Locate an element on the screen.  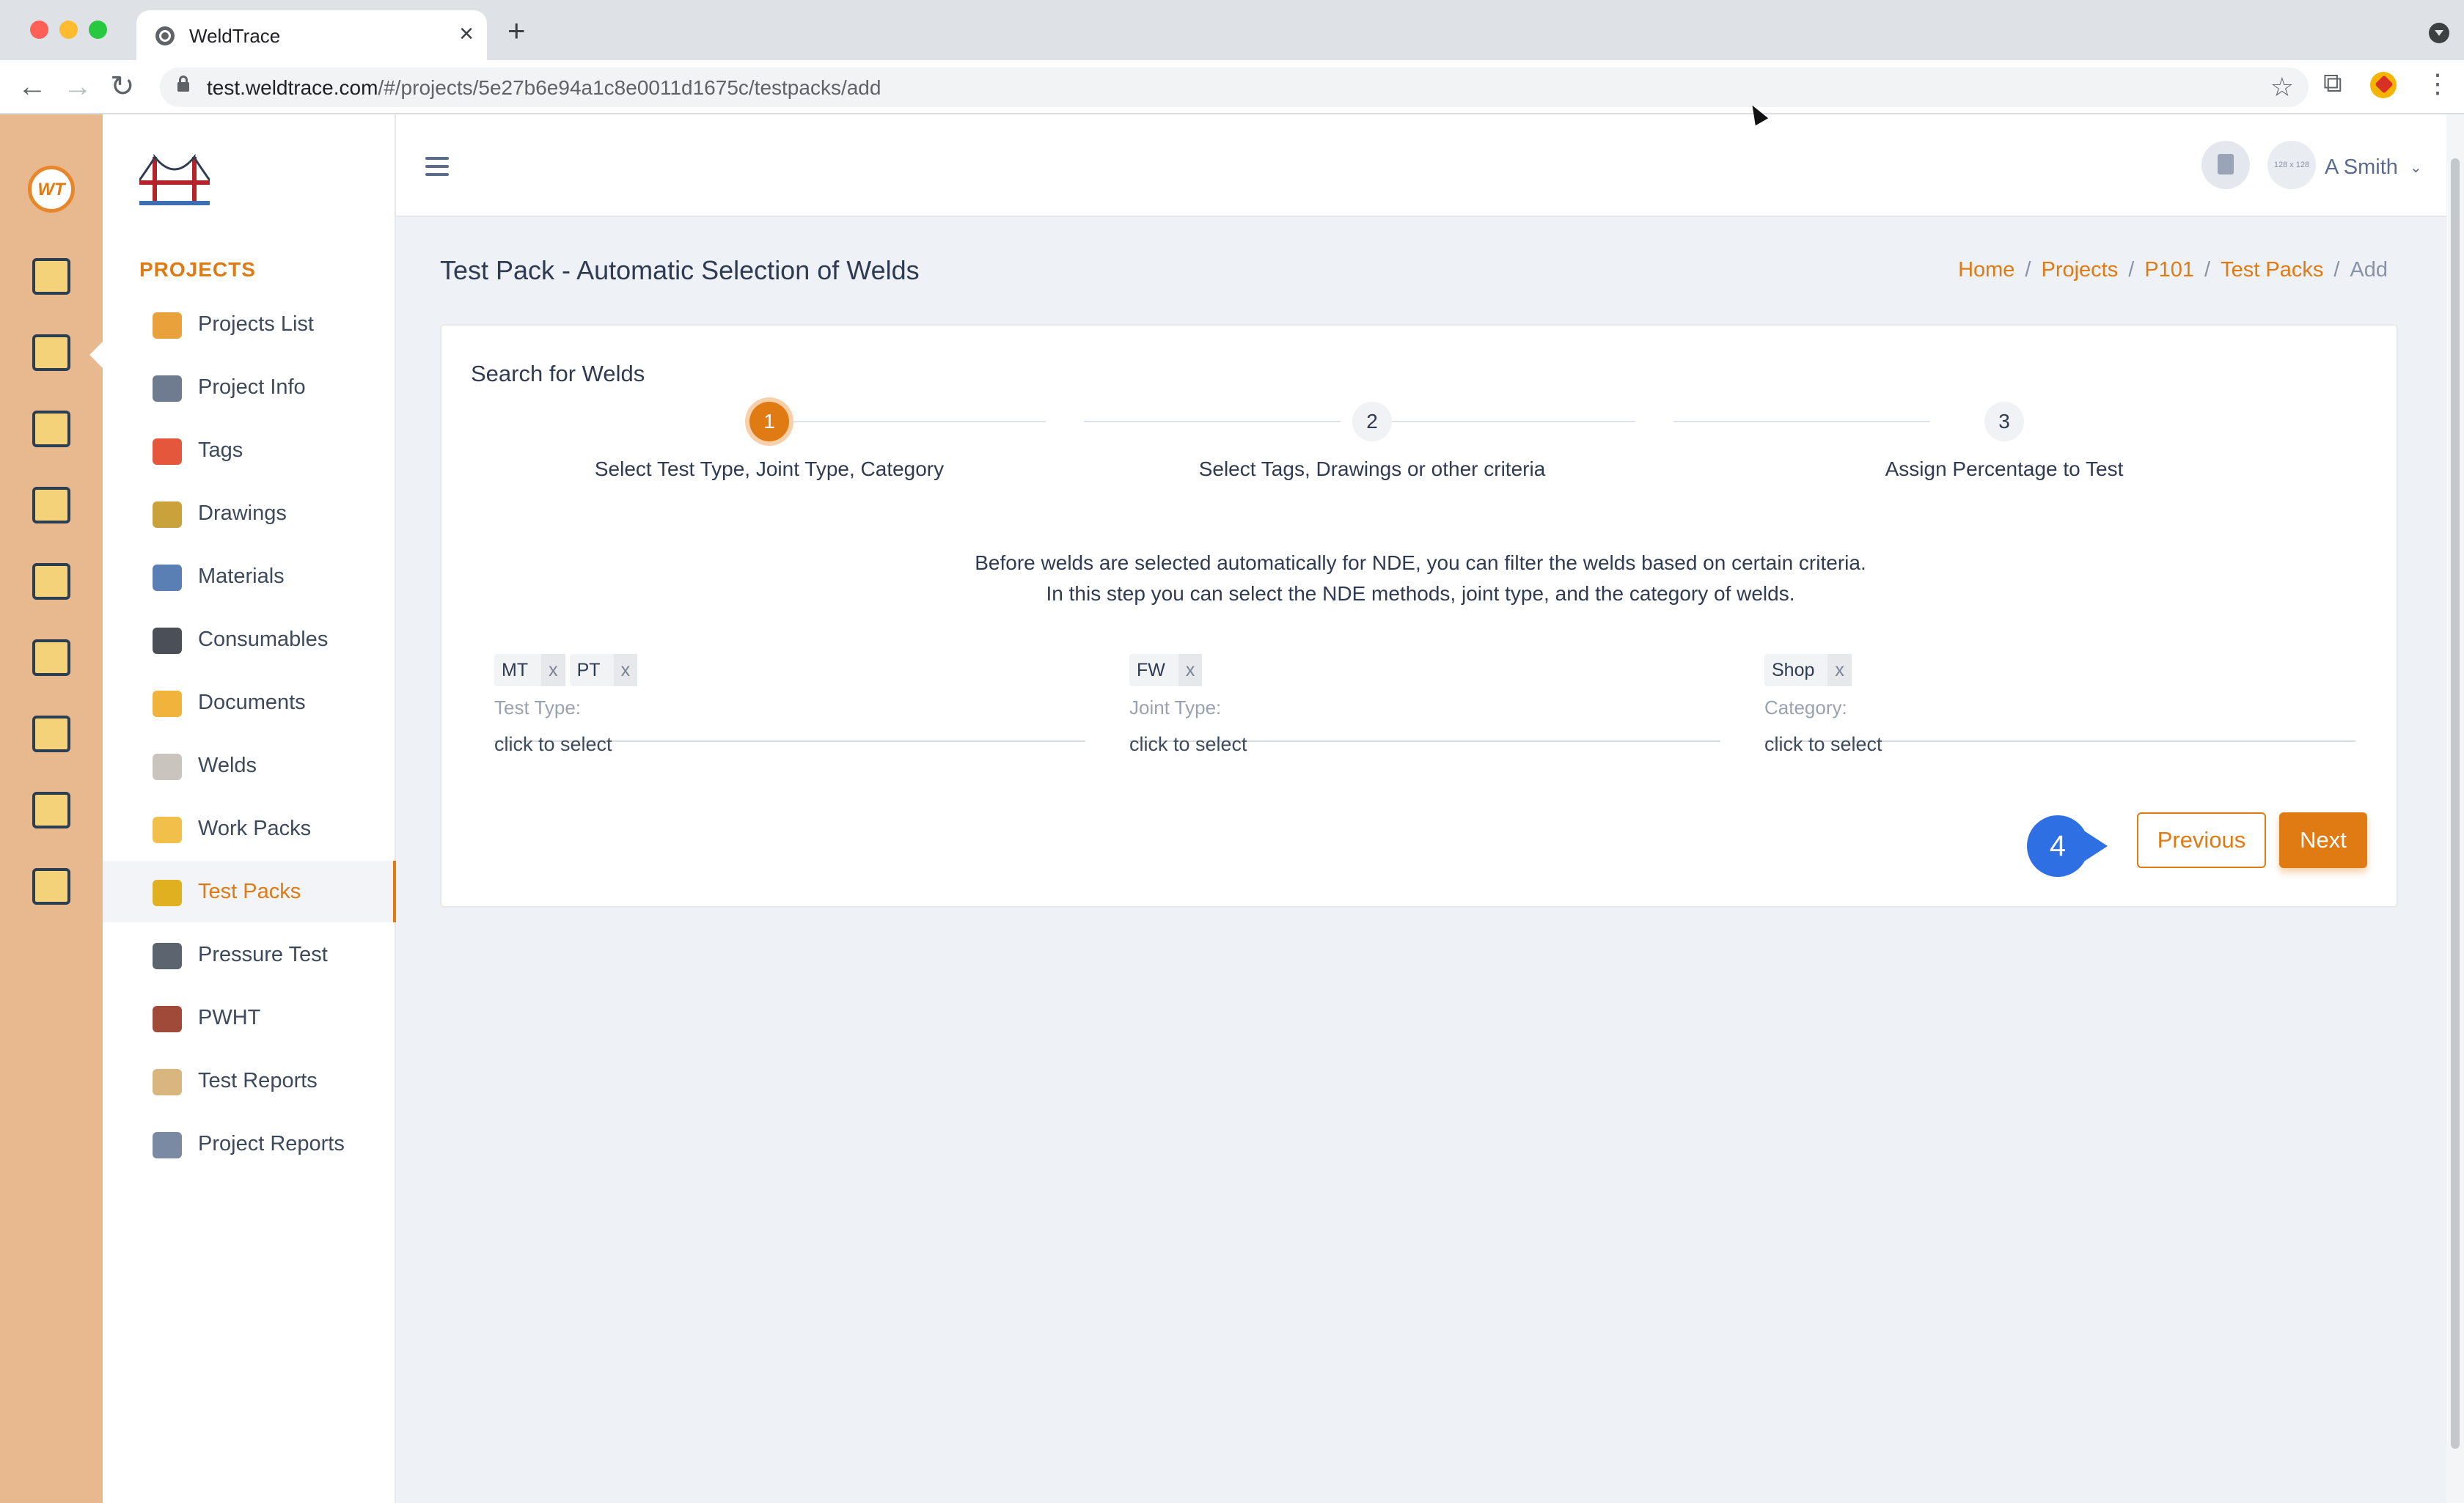
reports-icon is located at coordinates (51, 810).